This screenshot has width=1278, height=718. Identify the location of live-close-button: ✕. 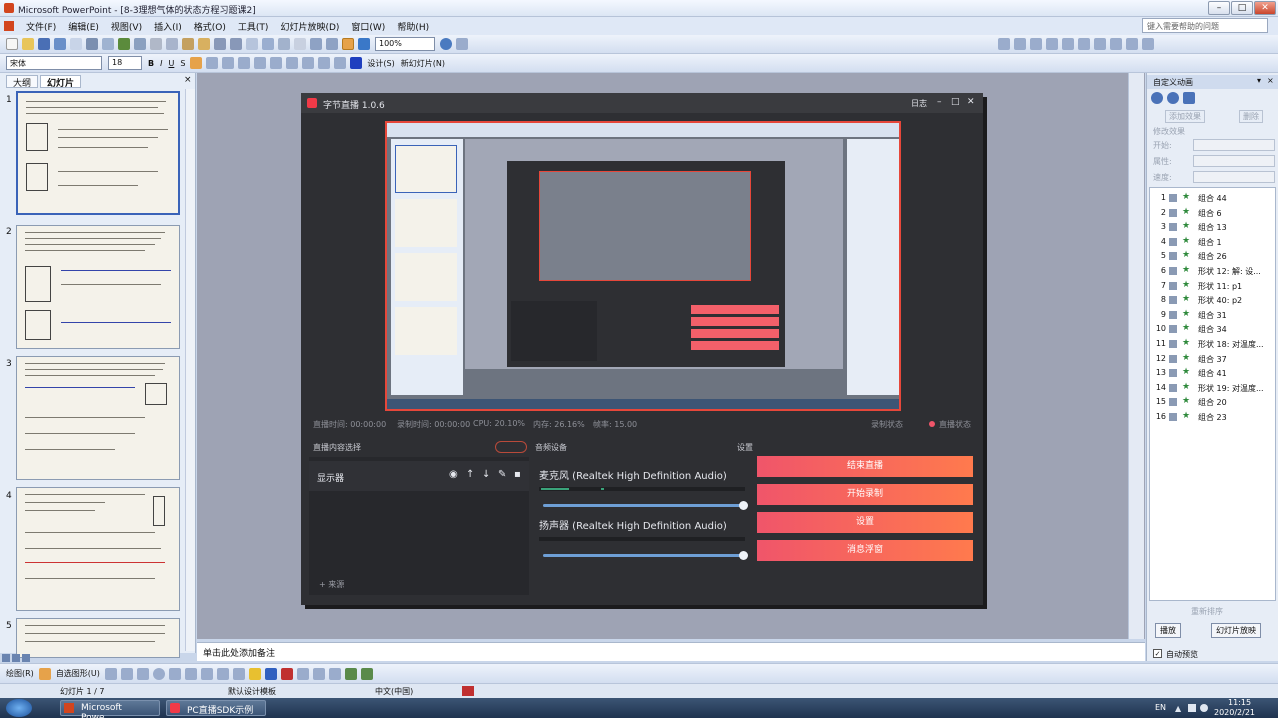
(971, 102).